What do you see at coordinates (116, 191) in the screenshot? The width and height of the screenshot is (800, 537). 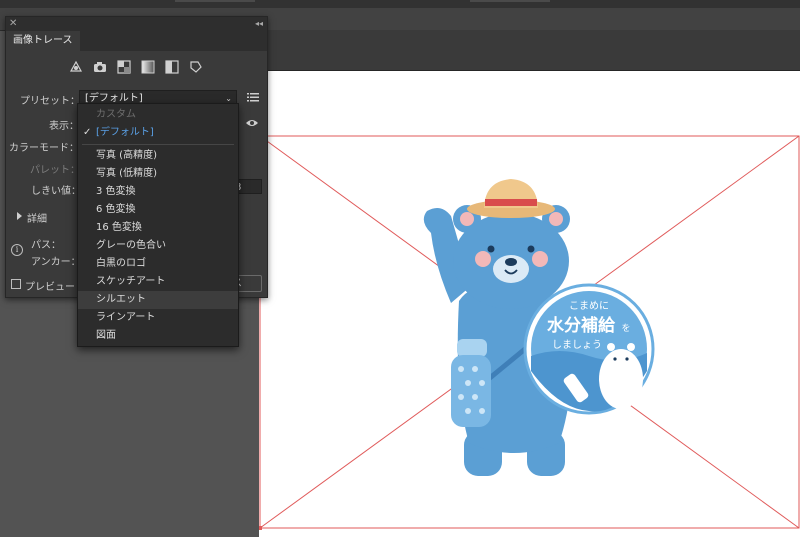 I see `preset-menu-item-label: 3 色変換` at bounding box center [116, 191].